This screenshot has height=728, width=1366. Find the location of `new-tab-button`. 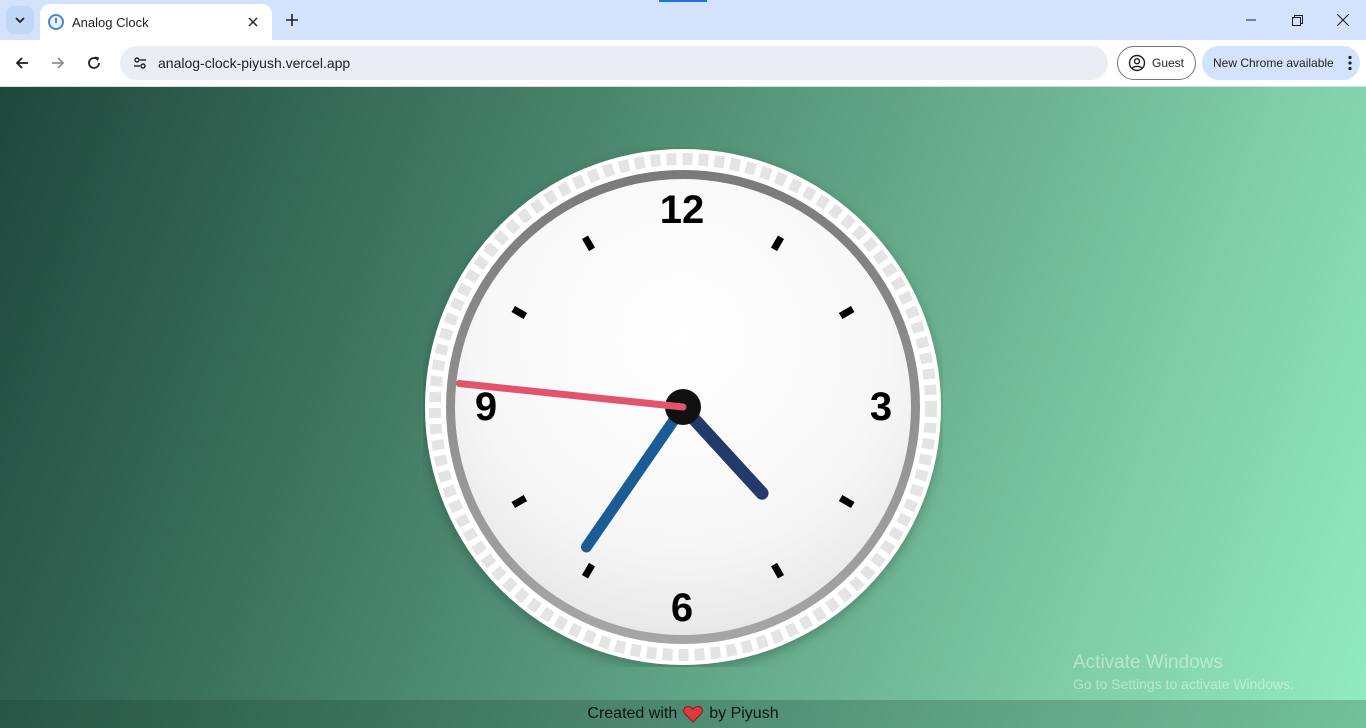

new-tab-button is located at coordinates (292, 20).